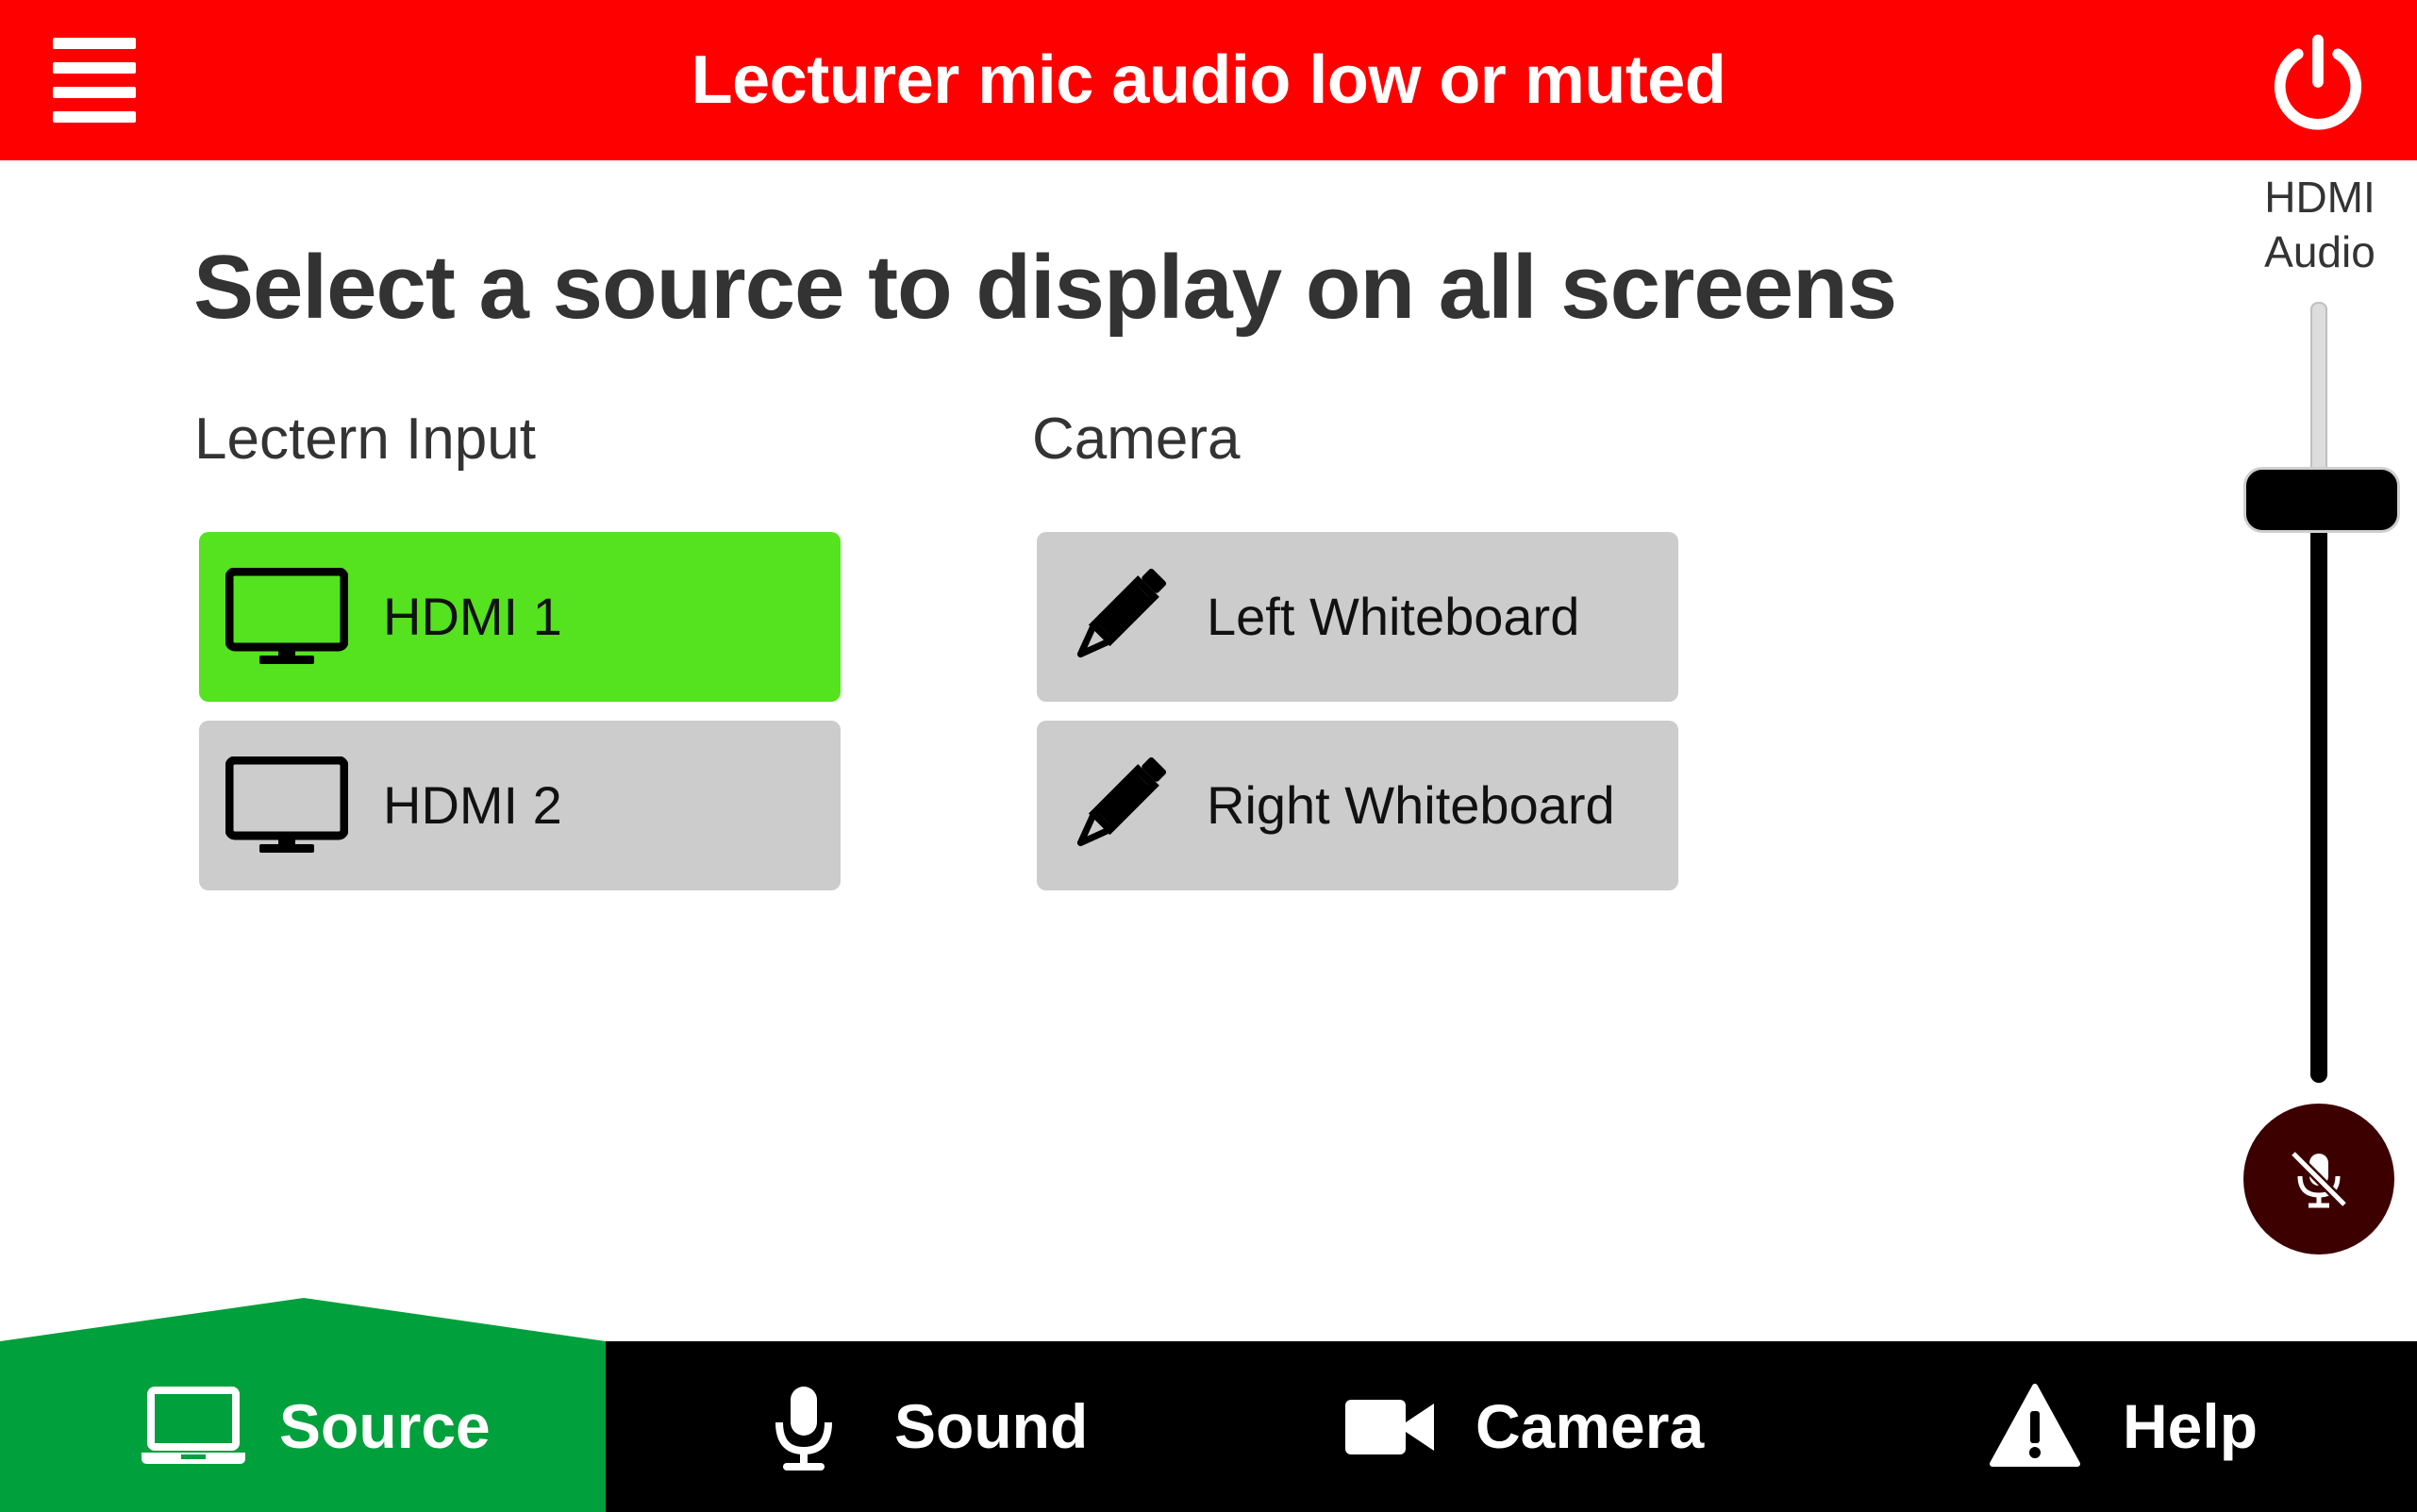 This screenshot has height=1512, width=2417. I want to click on tab-source: Source, so click(303, 1426).